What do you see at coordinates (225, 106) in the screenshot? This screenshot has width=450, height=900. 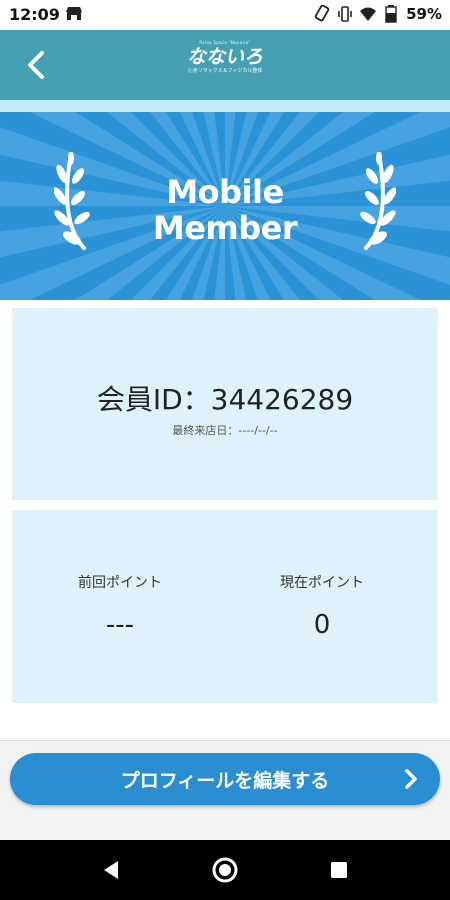 I see `header-underline` at bounding box center [225, 106].